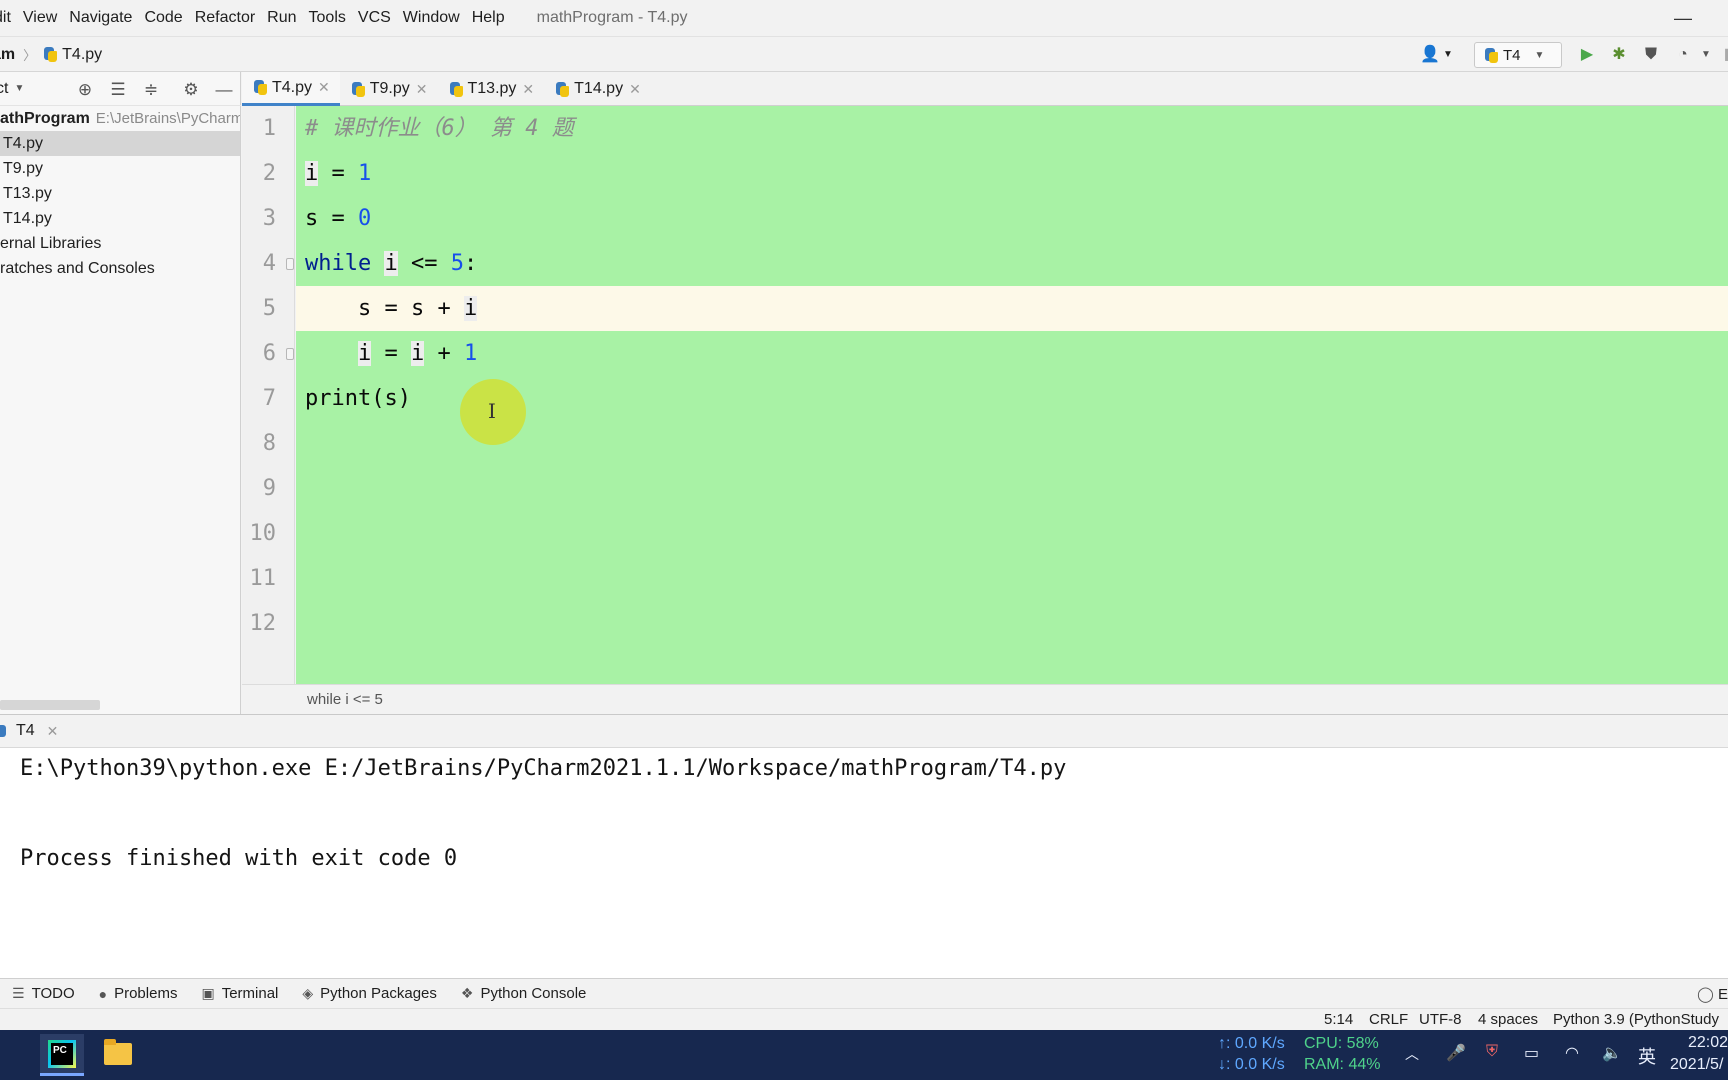 The image size is (1728, 1080). What do you see at coordinates (269, 398) in the screenshot?
I see `line-number: 7` at bounding box center [269, 398].